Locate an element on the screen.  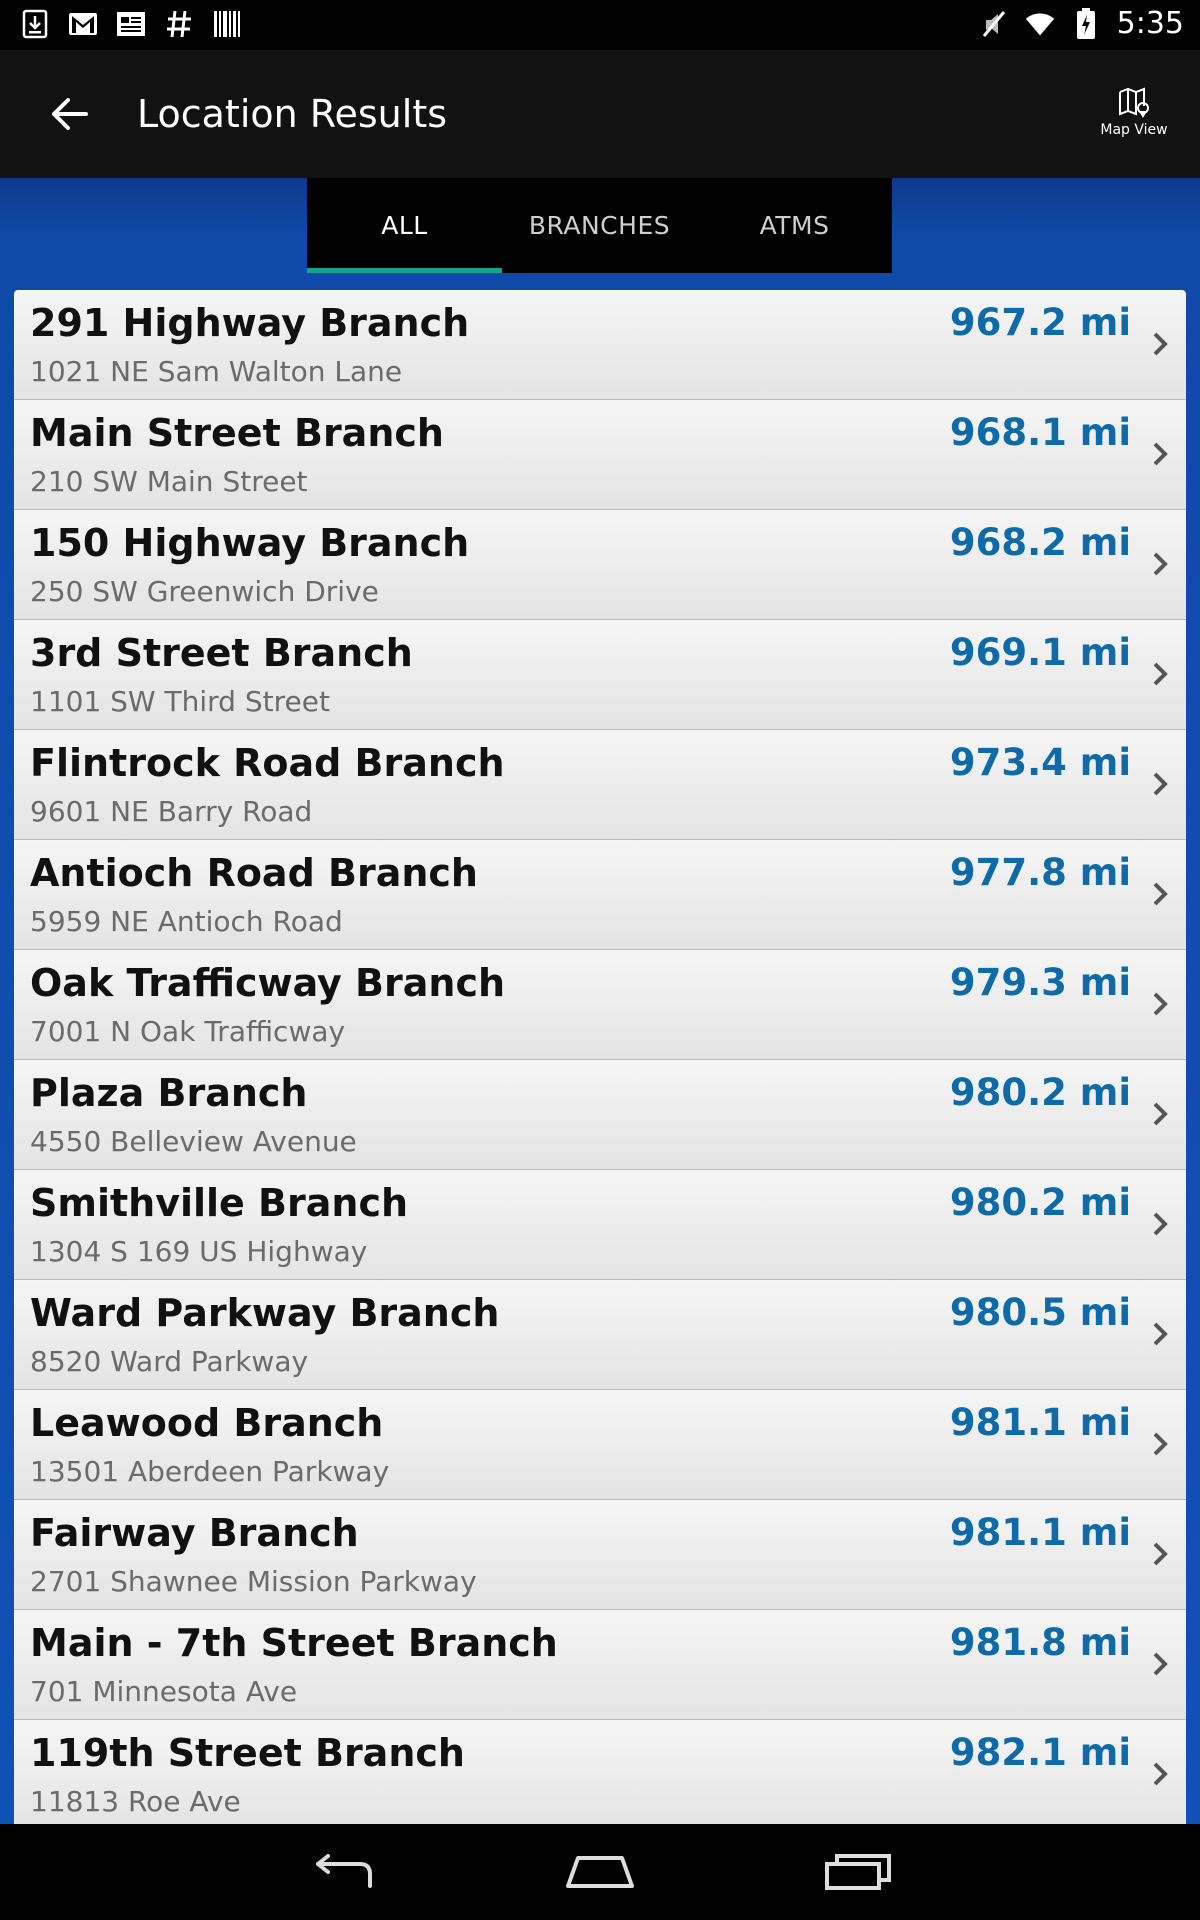
location-address: 701 Minnesota Ave is located at coordinates (164, 1691).